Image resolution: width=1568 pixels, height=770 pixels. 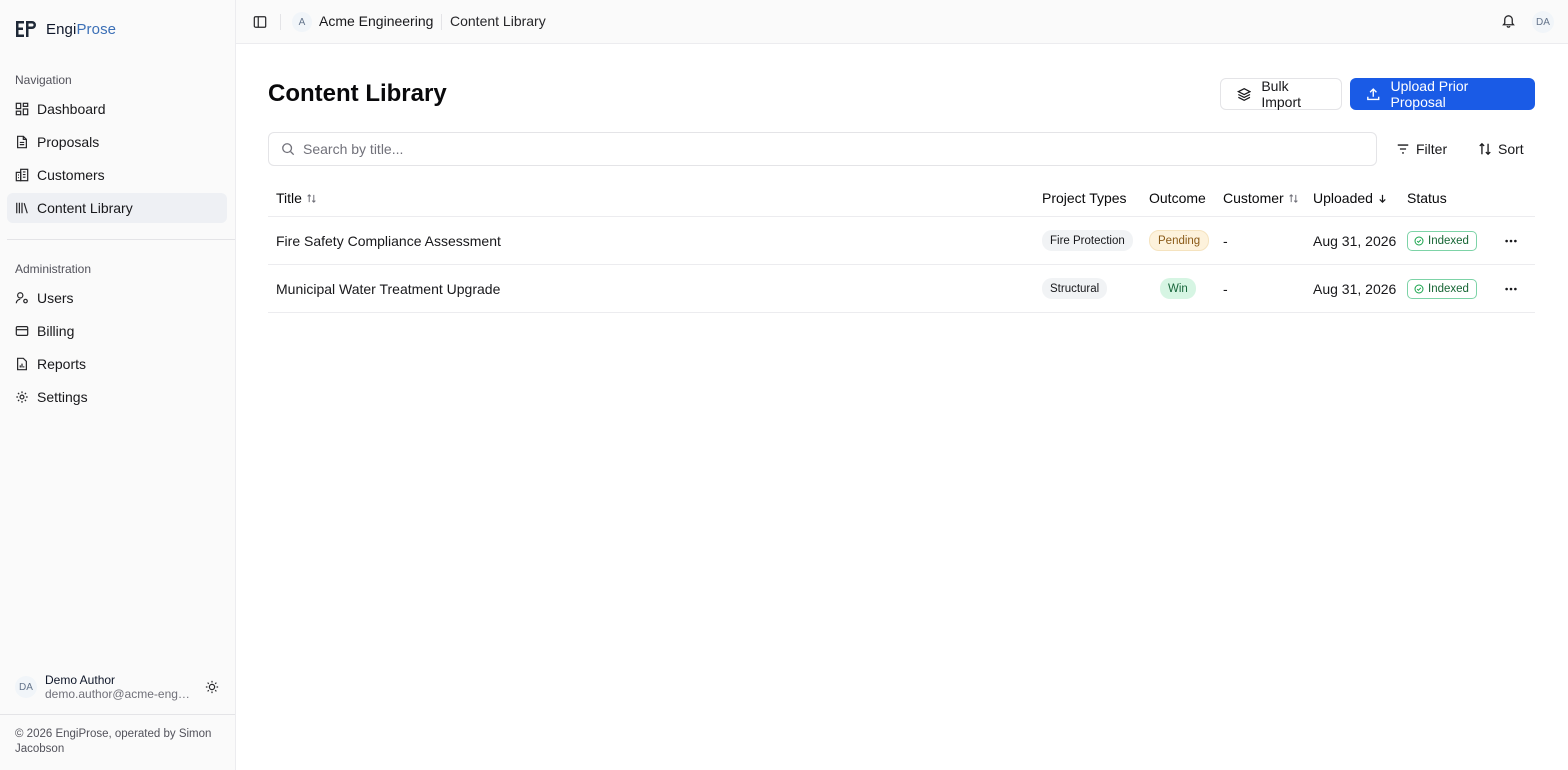 I want to click on row-title: Municipal Water Treatment Upgrade, so click(x=388, y=288).